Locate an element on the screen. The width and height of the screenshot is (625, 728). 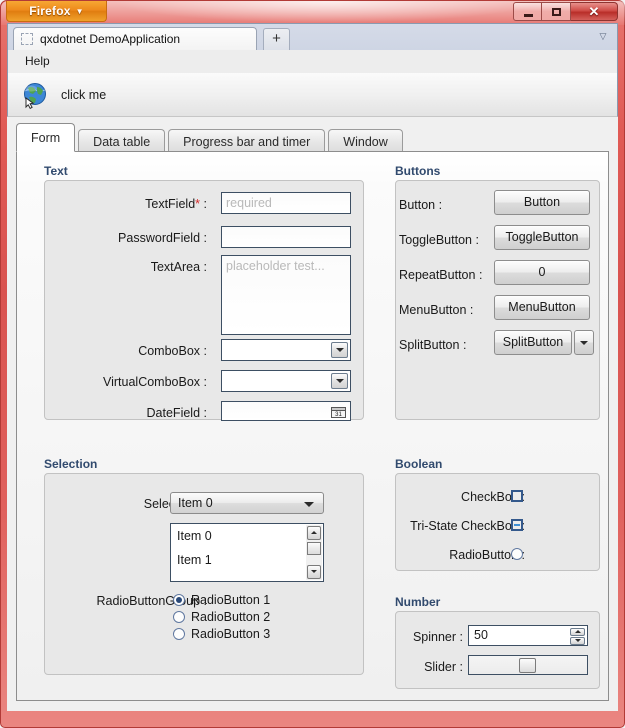
maximize-icon is located at coordinates (556, 12).